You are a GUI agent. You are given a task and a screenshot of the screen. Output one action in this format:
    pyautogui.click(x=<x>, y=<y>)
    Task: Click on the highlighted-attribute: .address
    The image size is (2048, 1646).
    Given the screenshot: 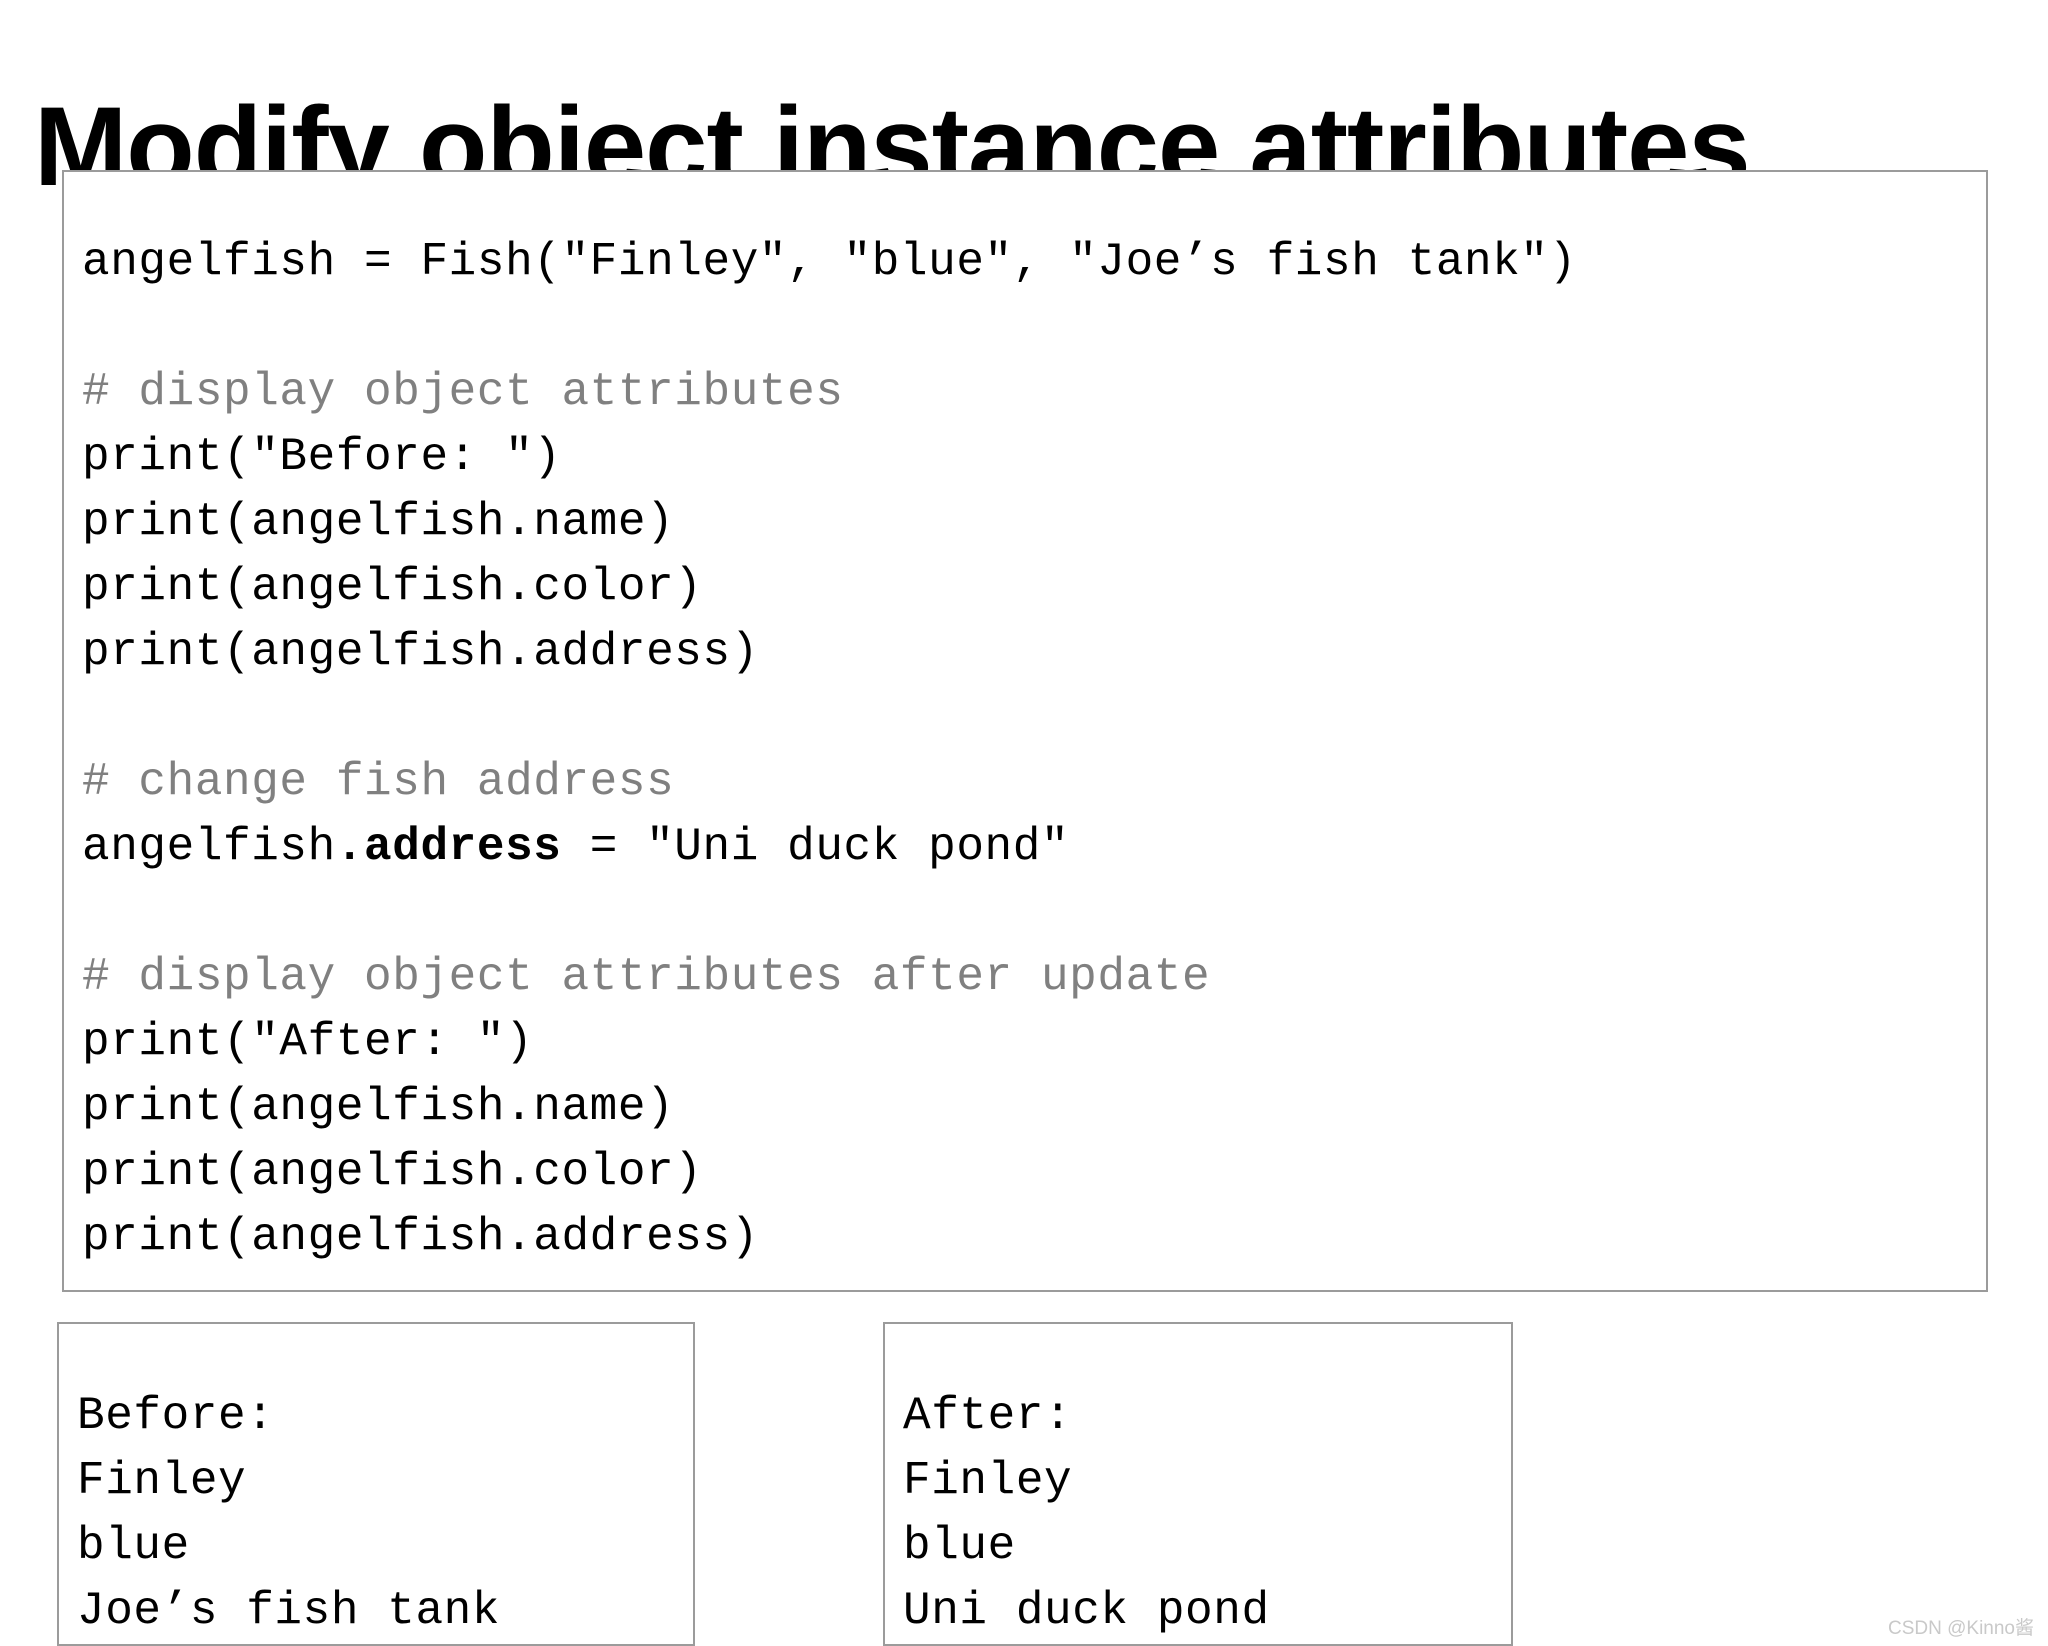 What is the action you would take?
    pyautogui.click(x=448, y=847)
    